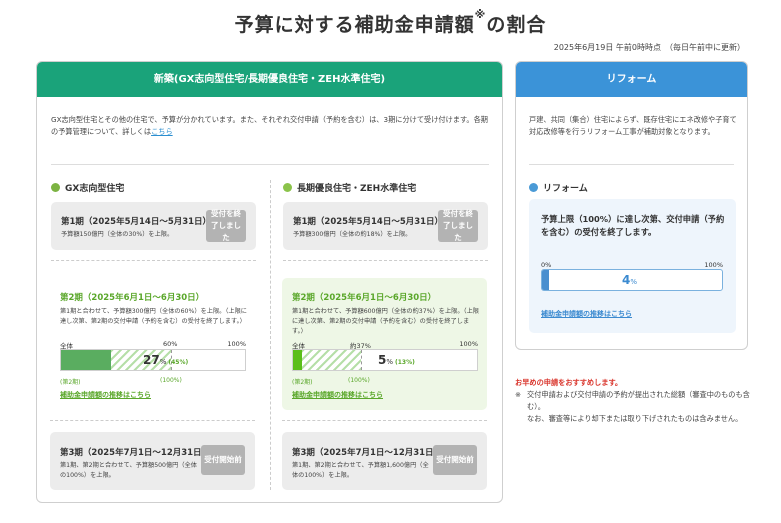  Describe the element at coordinates (223, 460) in the screenshot. I see `gx-phase3-status-badge: 受付開始前` at that location.